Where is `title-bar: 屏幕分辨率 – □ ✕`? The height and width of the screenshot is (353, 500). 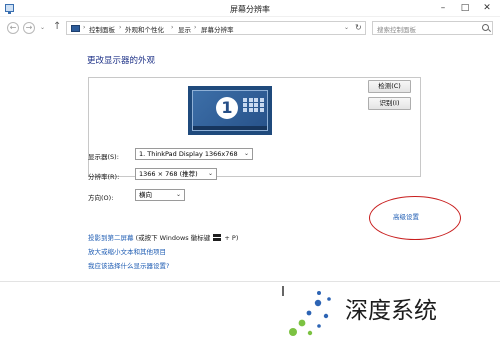
title-bar: 屏幕分辨率 – □ ✕ is located at coordinates (250, 8).